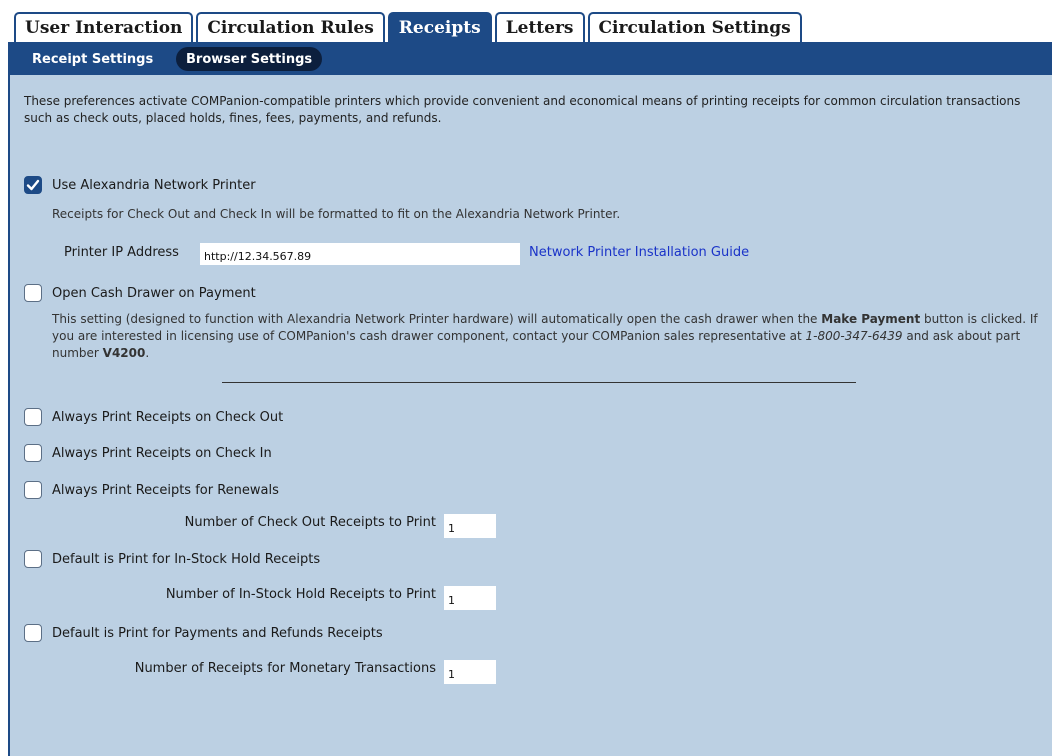  Describe the element at coordinates (470, 672) in the screenshot. I see `monetary-count-input` at that location.